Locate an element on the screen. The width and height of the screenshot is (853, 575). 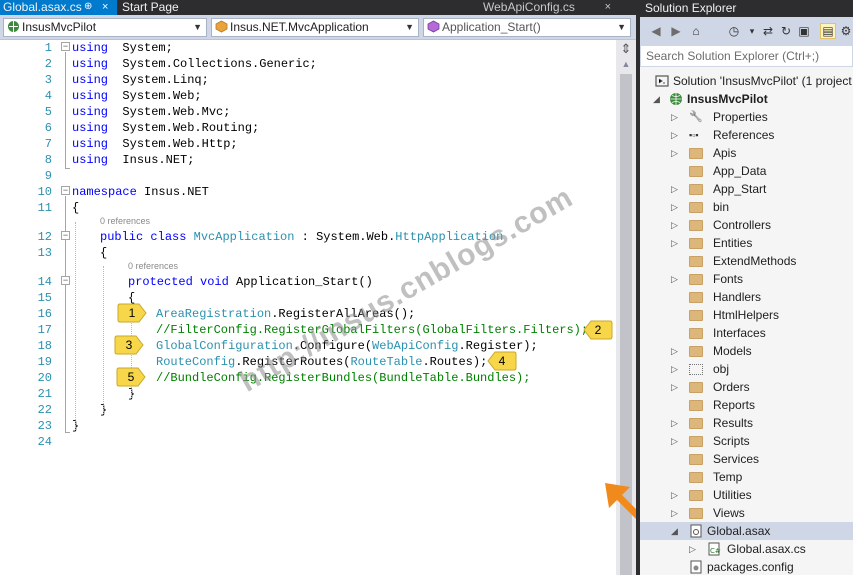
tree-item-services: Services is located at coordinates (746, 459).